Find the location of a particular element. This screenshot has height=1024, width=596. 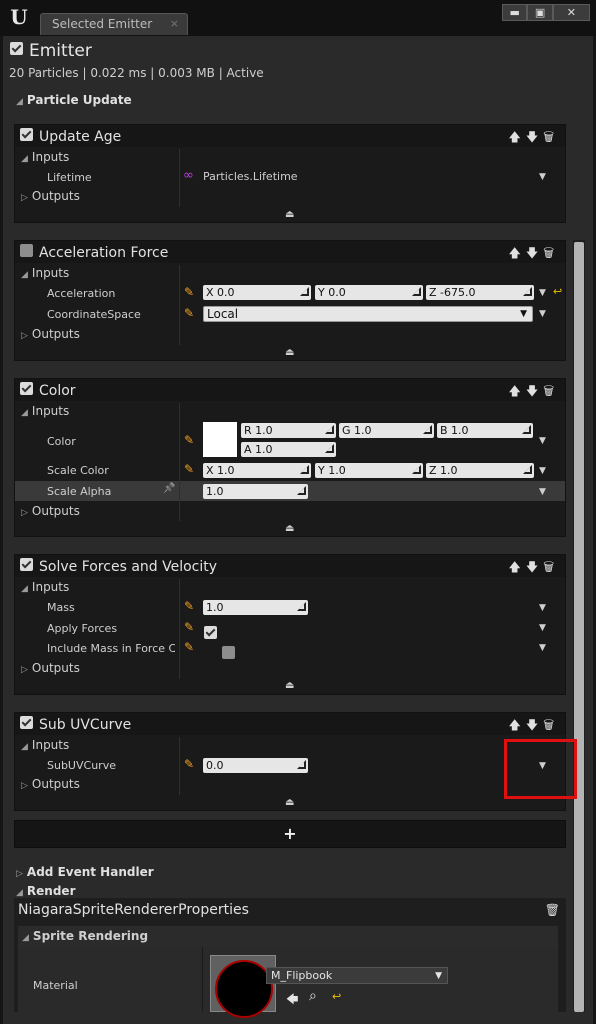

color-dropdown-icon: ▼ is located at coordinates (542, 441).